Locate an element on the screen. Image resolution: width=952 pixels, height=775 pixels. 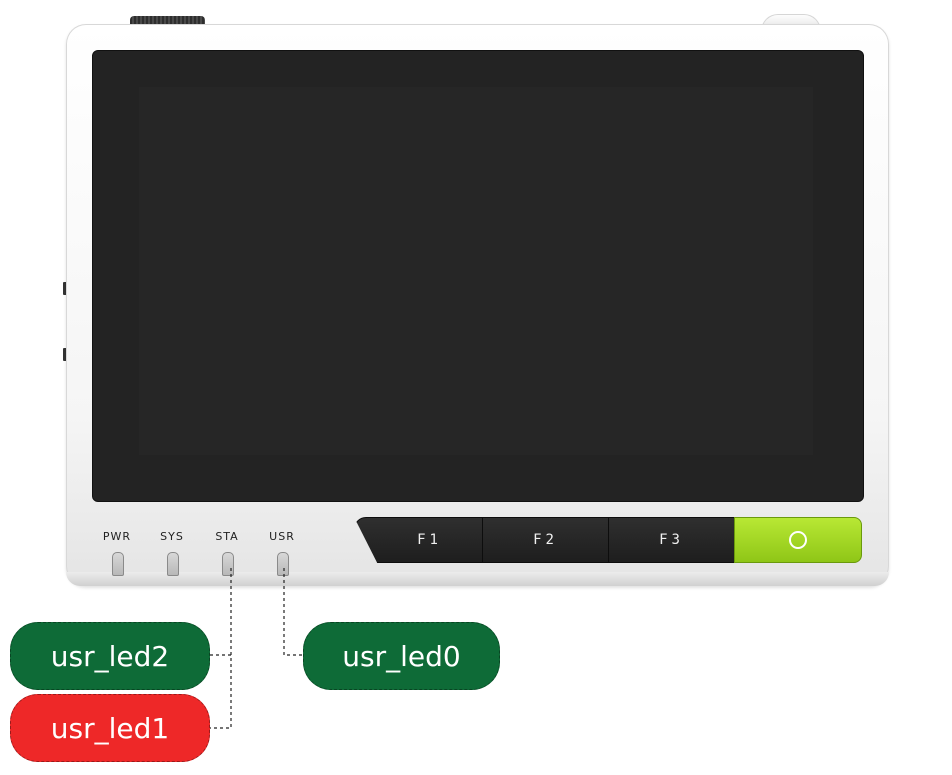
circle-icon is located at coordinates (798, 540).